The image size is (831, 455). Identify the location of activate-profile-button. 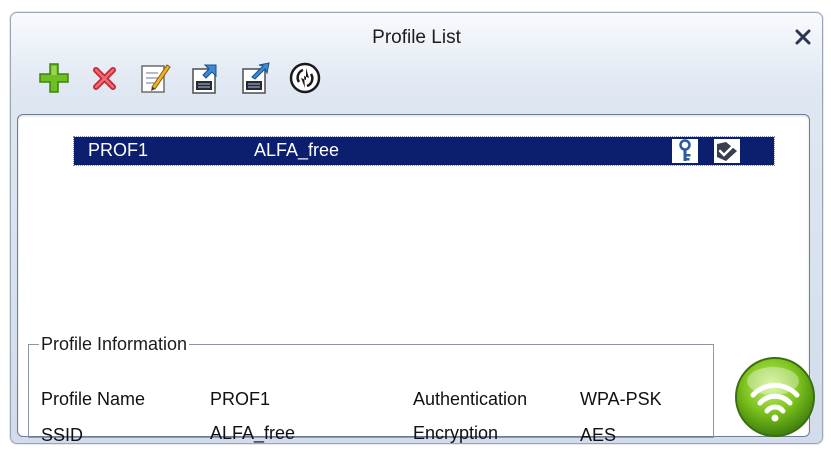
(305, 78).